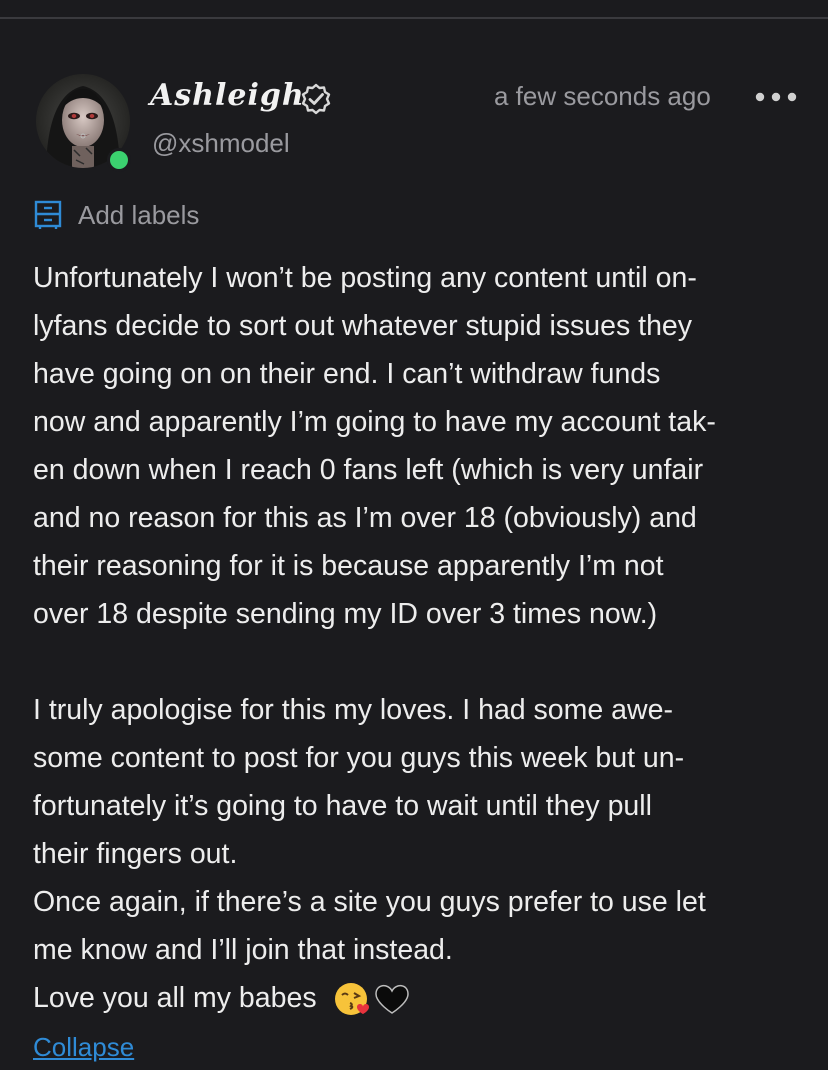 The image size is (828, 1070). Describe the element at coordinates (351, 999) in the screenshot. I see `kissing-heart-emoji-icon` at that location.